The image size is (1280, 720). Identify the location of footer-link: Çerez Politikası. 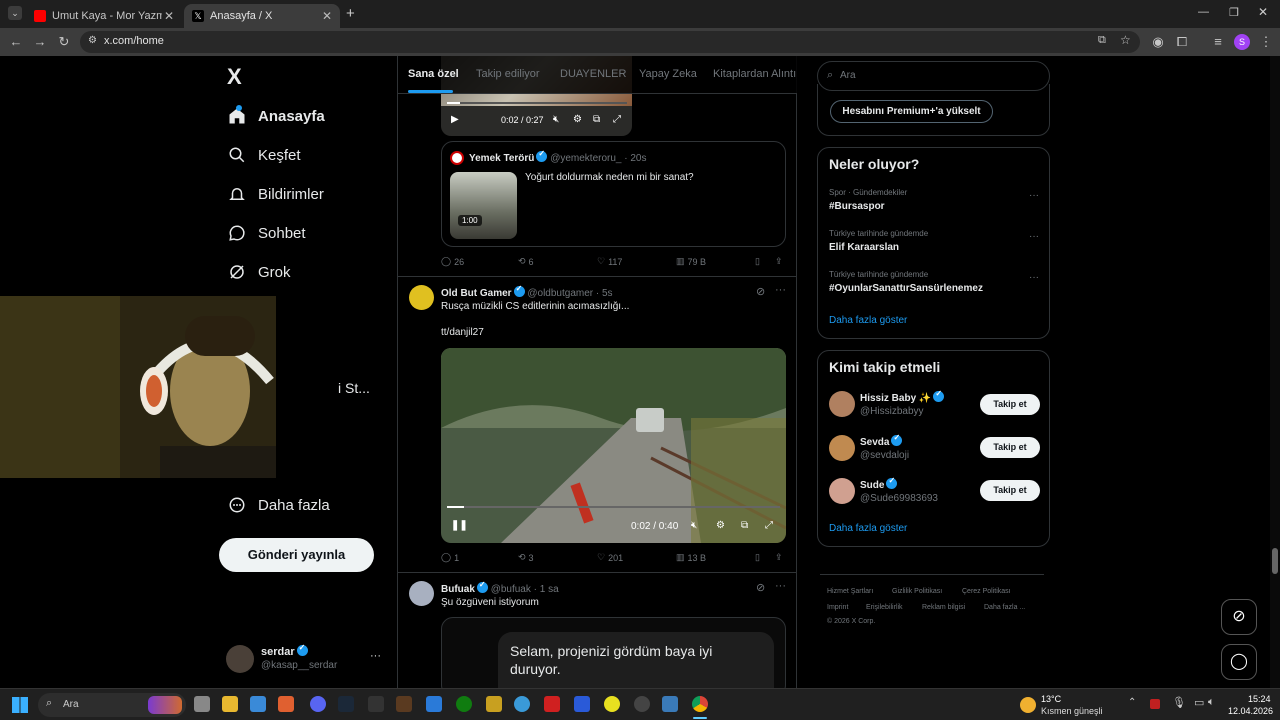
(986, 591).